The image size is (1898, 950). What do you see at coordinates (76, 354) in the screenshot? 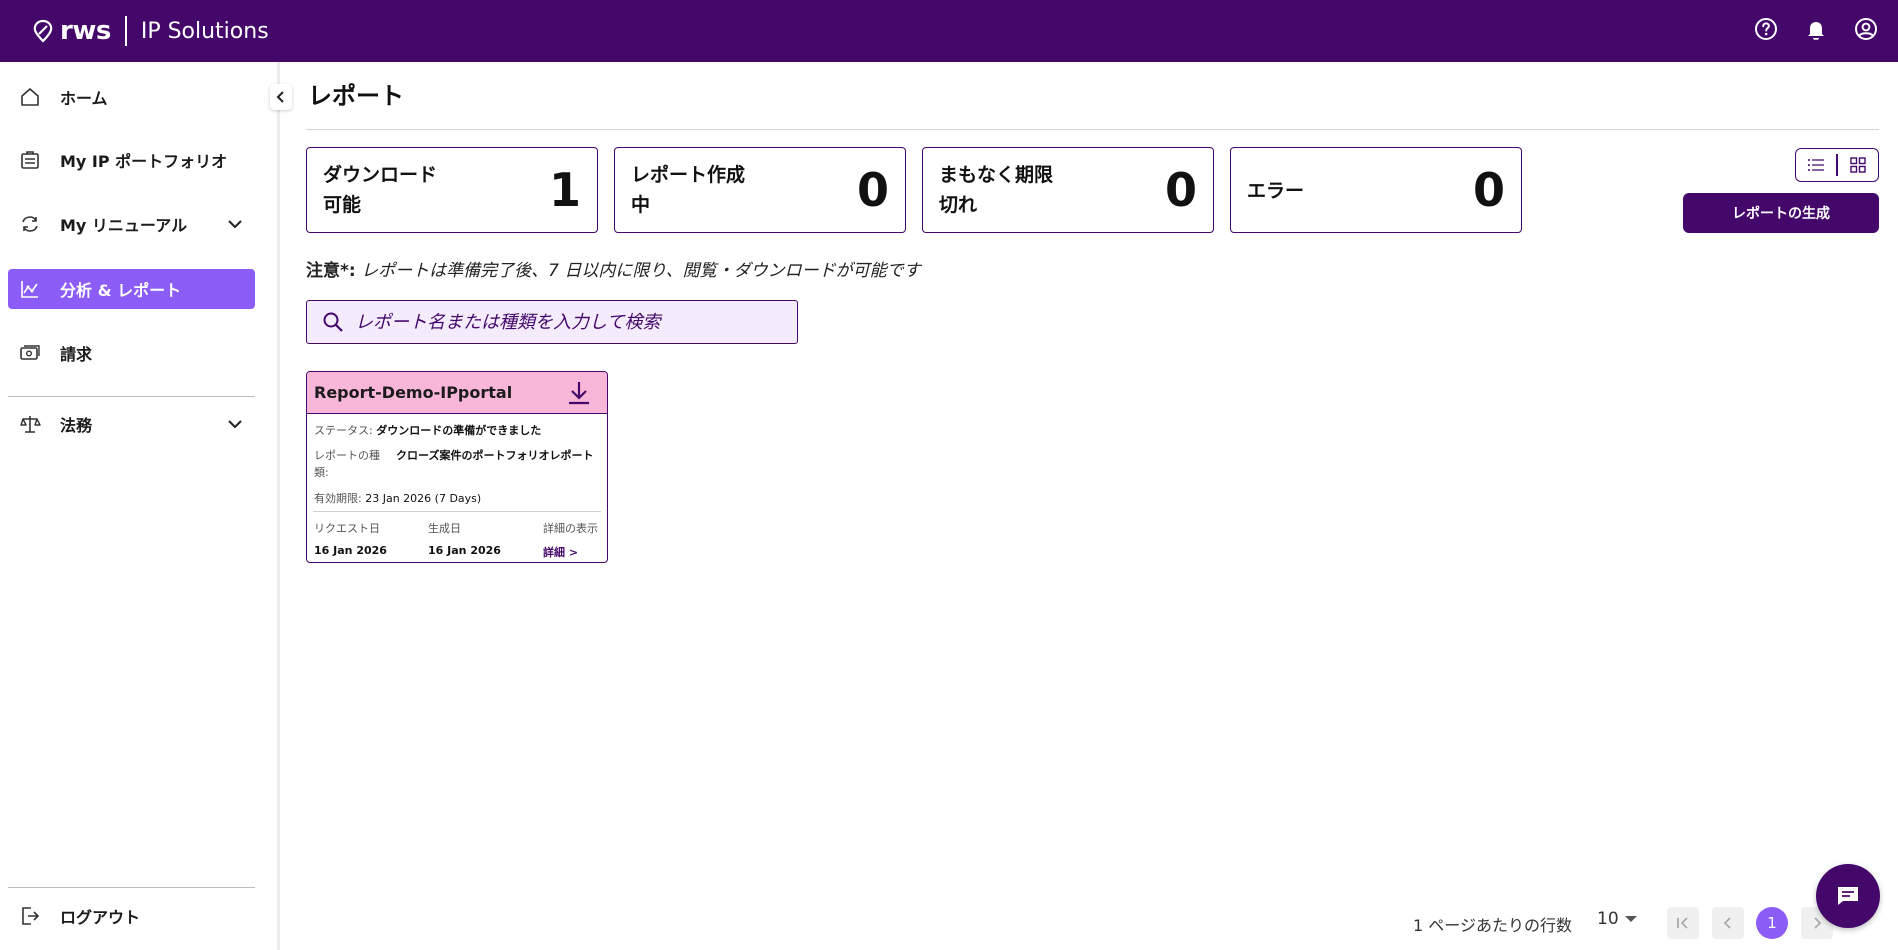
I see `sidebar-item-label: 請求` at bounding box center [76, 354].